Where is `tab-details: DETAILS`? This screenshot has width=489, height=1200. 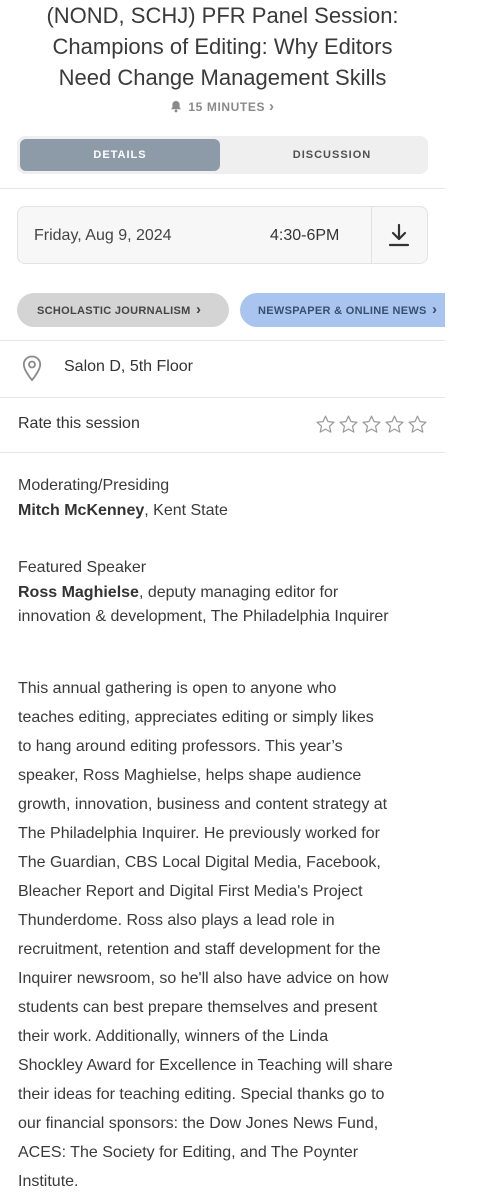 tab-details: DETAILS is located at coordinates (120, 155).